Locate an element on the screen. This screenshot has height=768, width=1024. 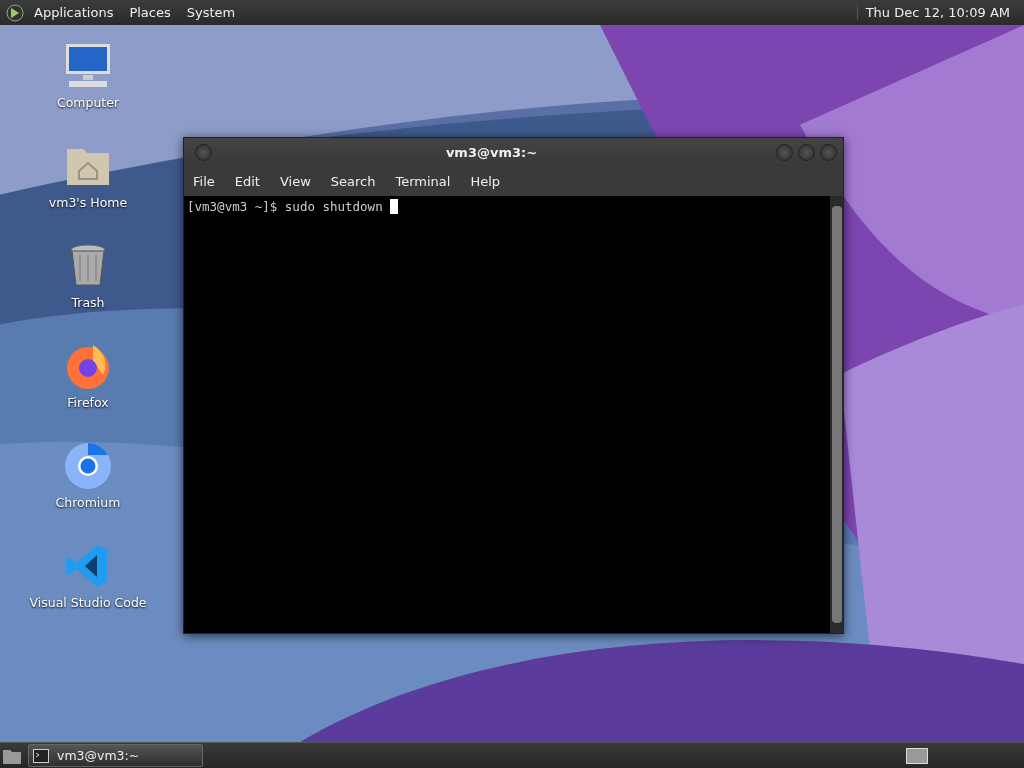
menu-item: Search is located at coordinates (355, 181).